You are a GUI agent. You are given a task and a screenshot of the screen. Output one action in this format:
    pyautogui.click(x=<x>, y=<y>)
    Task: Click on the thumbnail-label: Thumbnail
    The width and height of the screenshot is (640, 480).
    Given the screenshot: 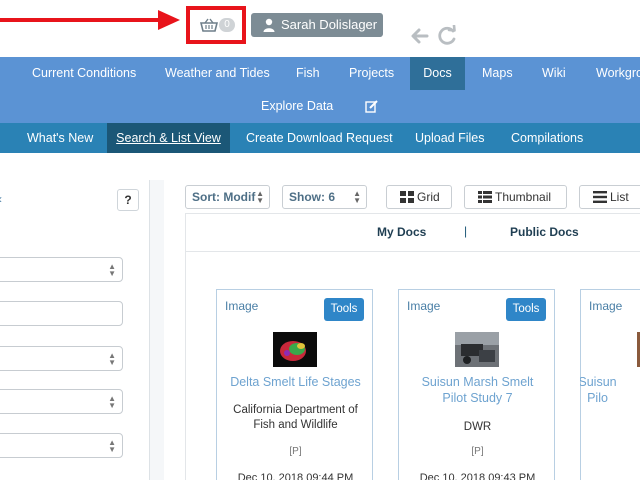 What is the action you would take?
    pyautogui.click(x=523, y=197)
    